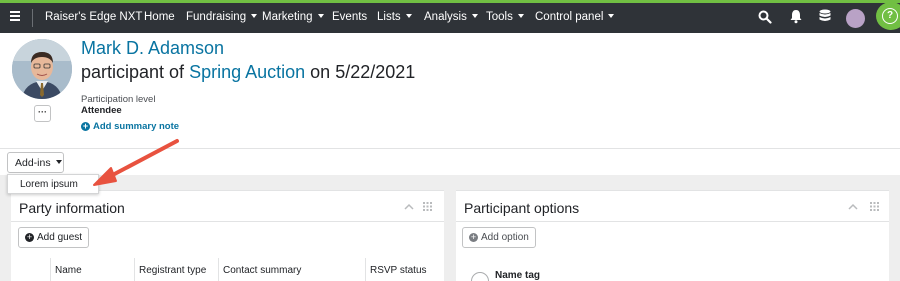 This screenshot has width=900, height=281. What do you see at coordinates (136, 162) in the screenshot?
I see `annotation-arrow` at bounding box center [136, 162].